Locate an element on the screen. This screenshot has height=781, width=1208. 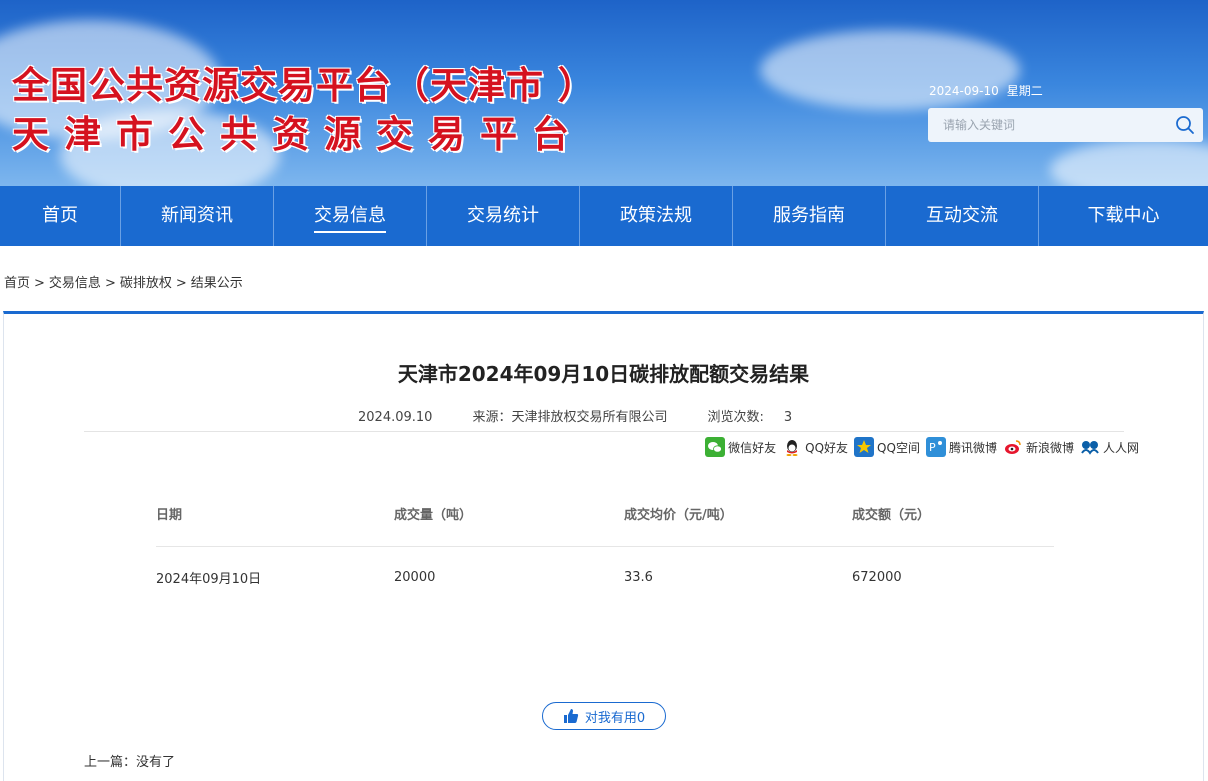
views-value: 3 is located at coordinates (788, 417).